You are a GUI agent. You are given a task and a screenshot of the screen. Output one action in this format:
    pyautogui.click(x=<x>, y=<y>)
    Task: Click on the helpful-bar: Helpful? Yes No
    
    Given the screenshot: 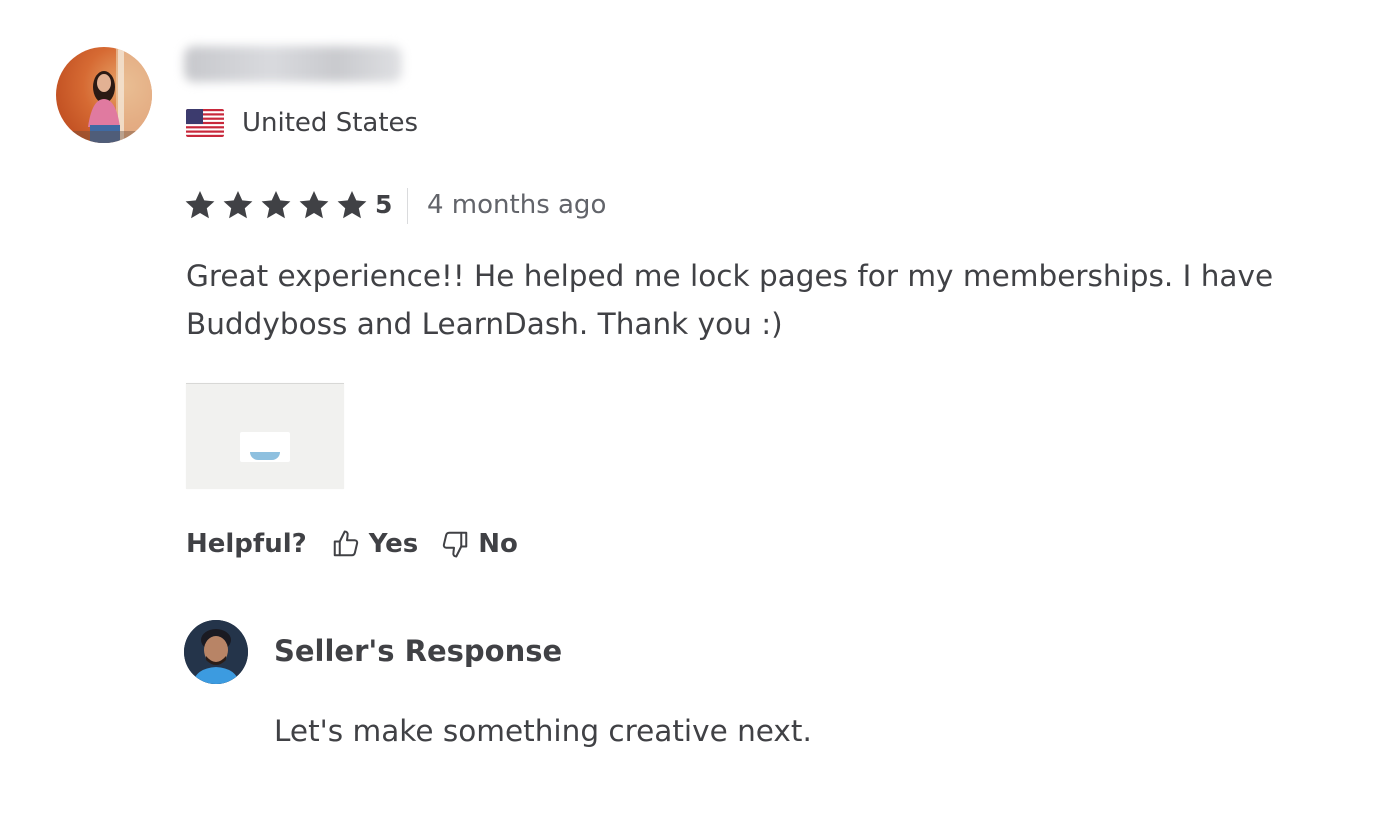 What is the action you would take?
    pyautogui.click(x=352, y=544)
    